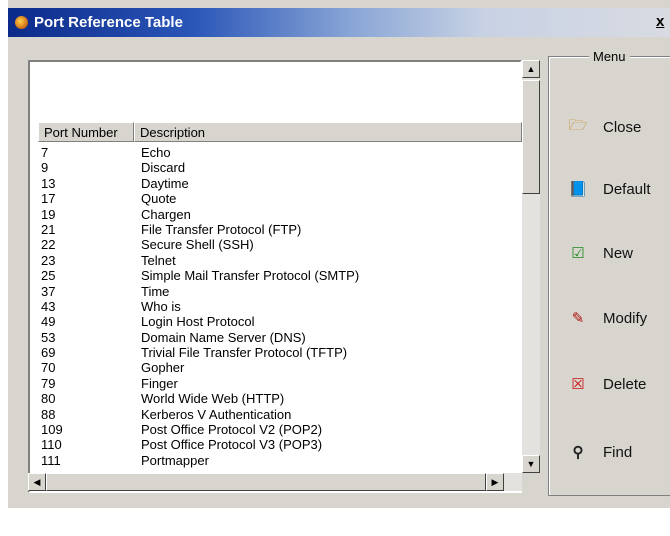 This screenshot has width=670, height=536. Describe the element at coordinates (578, 189) in the screenshot. I see `book-icon: 📘` at that location.